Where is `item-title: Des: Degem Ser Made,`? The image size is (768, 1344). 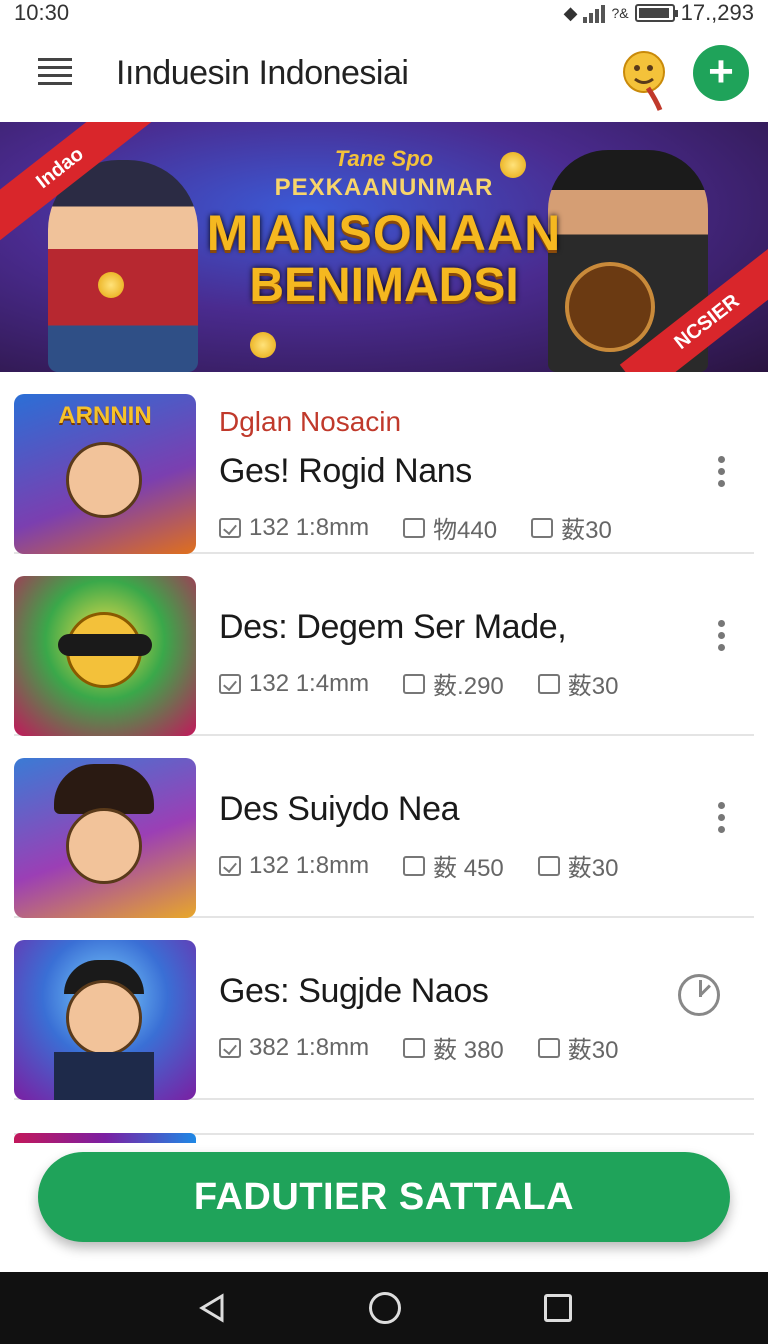 item-title: Des: Degem Ser Made, is located at coordinates (393, 627).